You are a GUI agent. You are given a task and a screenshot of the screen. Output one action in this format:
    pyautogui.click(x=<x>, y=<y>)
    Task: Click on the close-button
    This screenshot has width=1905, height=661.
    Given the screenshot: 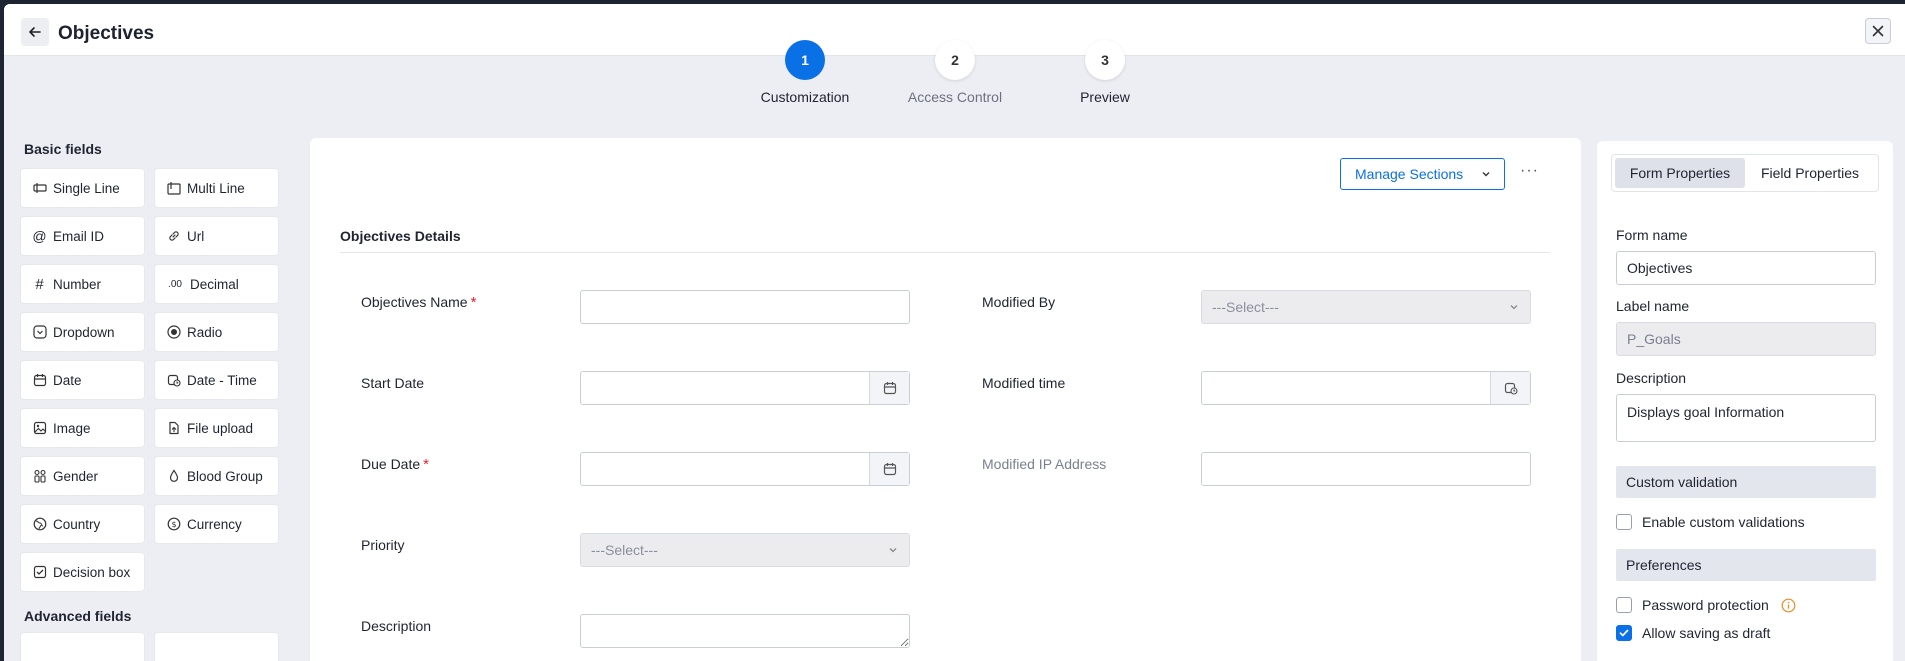 What is the action you would take?
    pyautogui.click(x=1878, y=31)
    